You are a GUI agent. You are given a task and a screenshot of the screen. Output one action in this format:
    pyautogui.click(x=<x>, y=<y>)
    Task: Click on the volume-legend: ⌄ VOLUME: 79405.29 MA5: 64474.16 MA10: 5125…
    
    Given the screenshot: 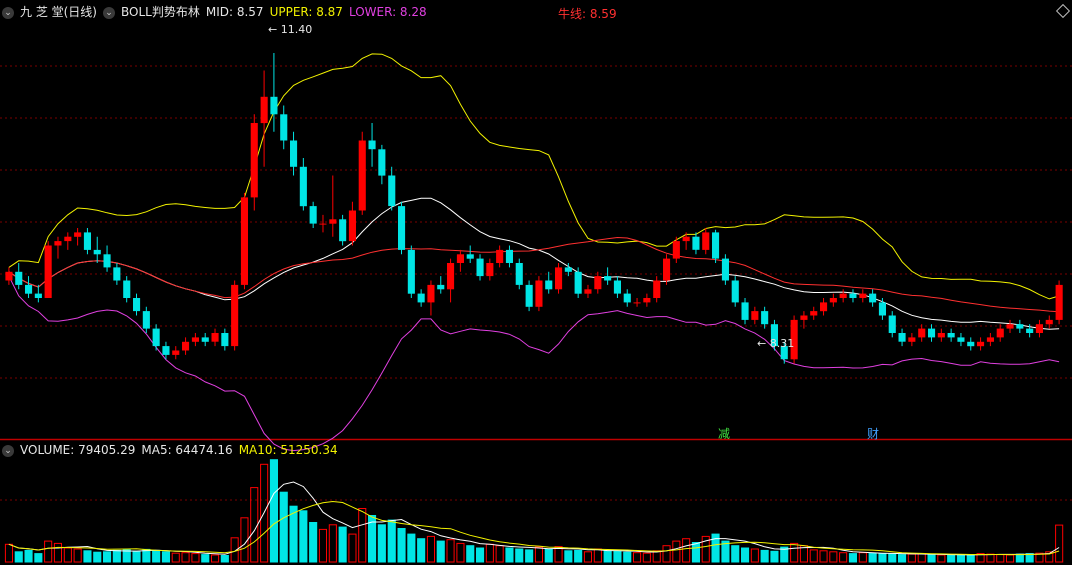 What is the action you would take?
    pyautogui.click(x=173, y=450)
    